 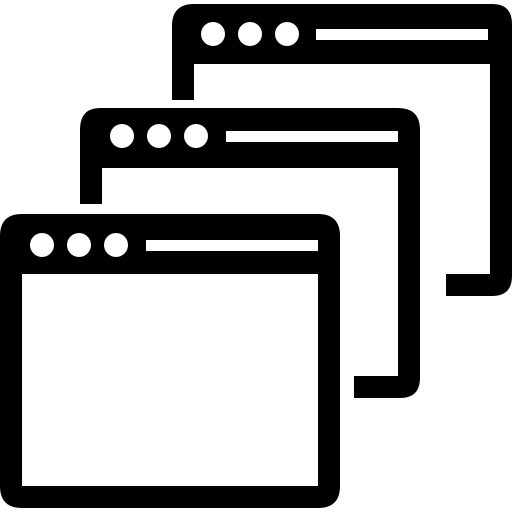 I want to click on back-window-address-bar, so click(x=402, y=34).